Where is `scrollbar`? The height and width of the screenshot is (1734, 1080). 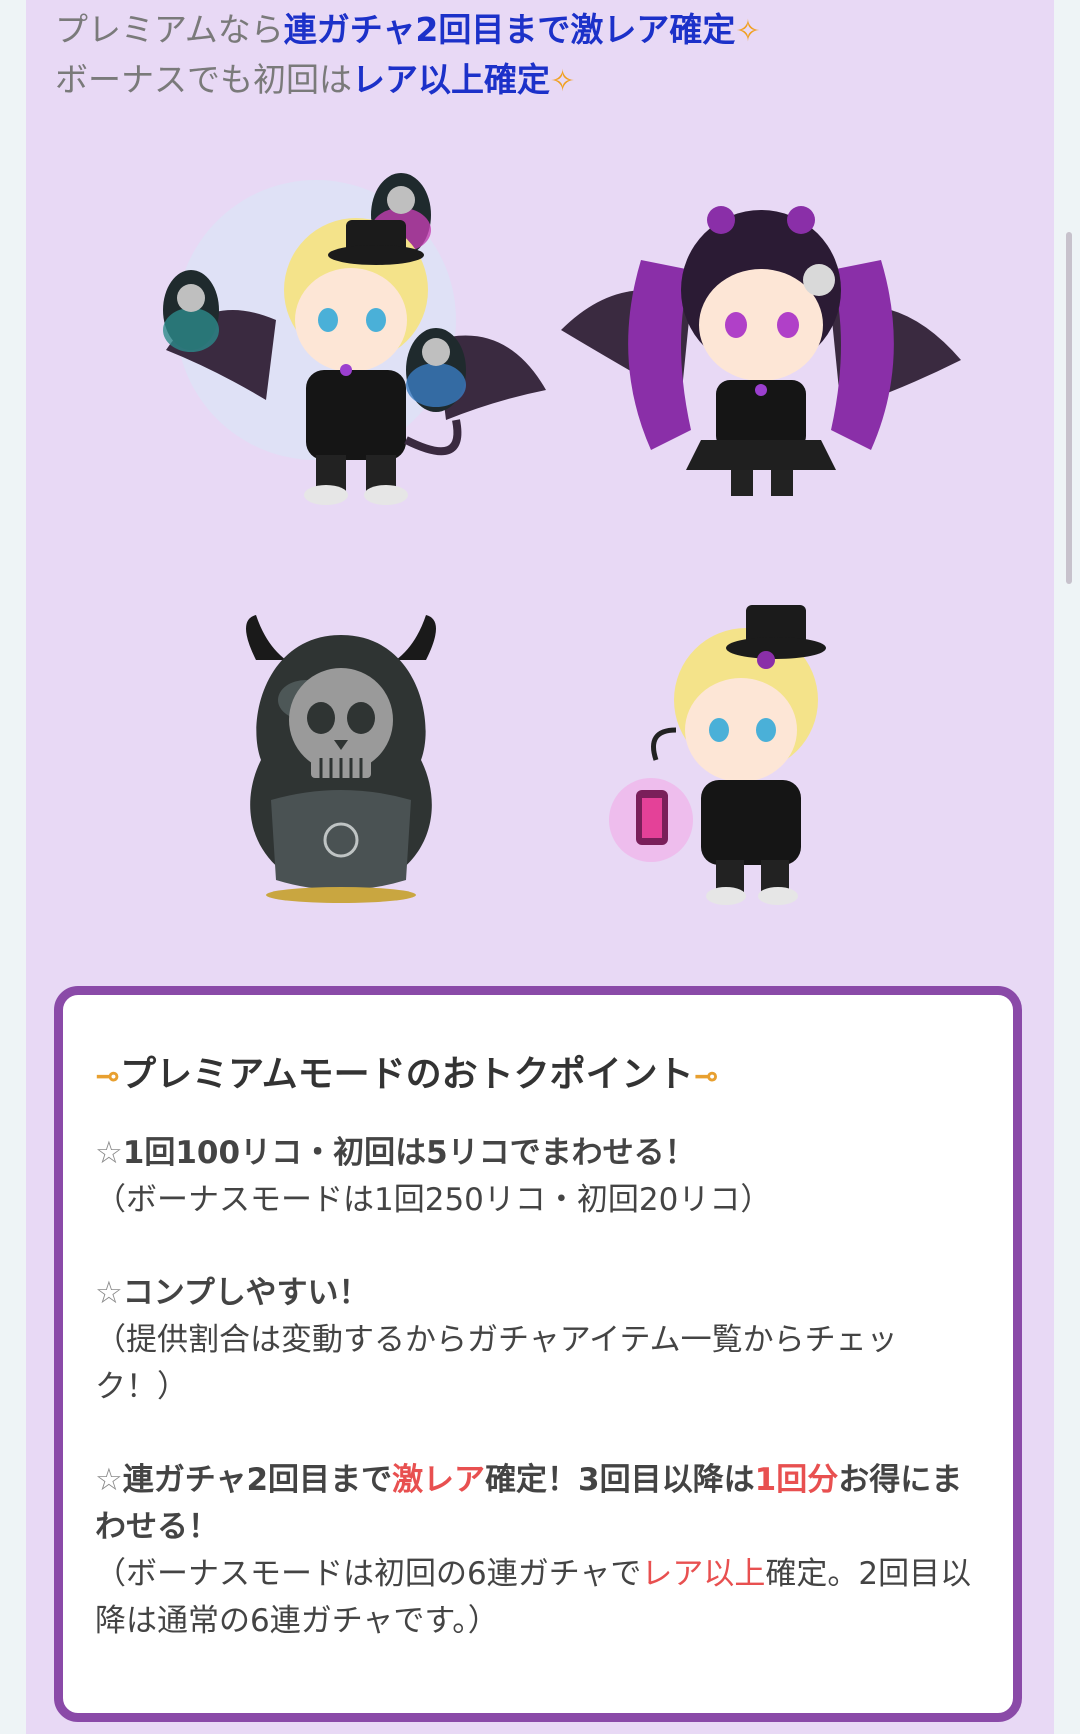 scrollbar is located at coordinates (1069, 408).